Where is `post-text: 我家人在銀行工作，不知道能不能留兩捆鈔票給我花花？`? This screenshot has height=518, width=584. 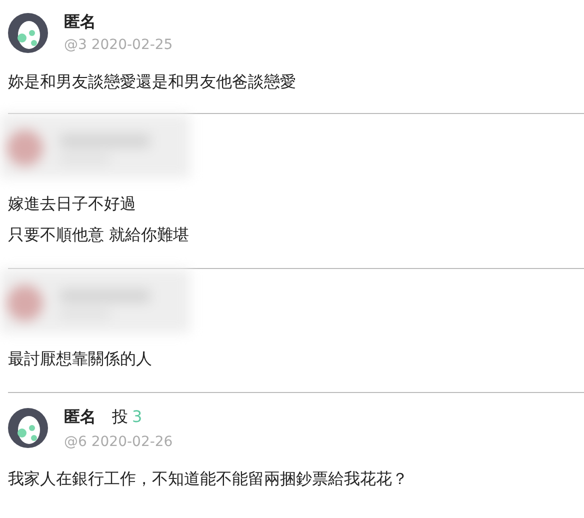 post-text: 我家人在銀行工作，不知道能不能留兩捆鈔票給我花花？ is located at coordinates (208, 479).